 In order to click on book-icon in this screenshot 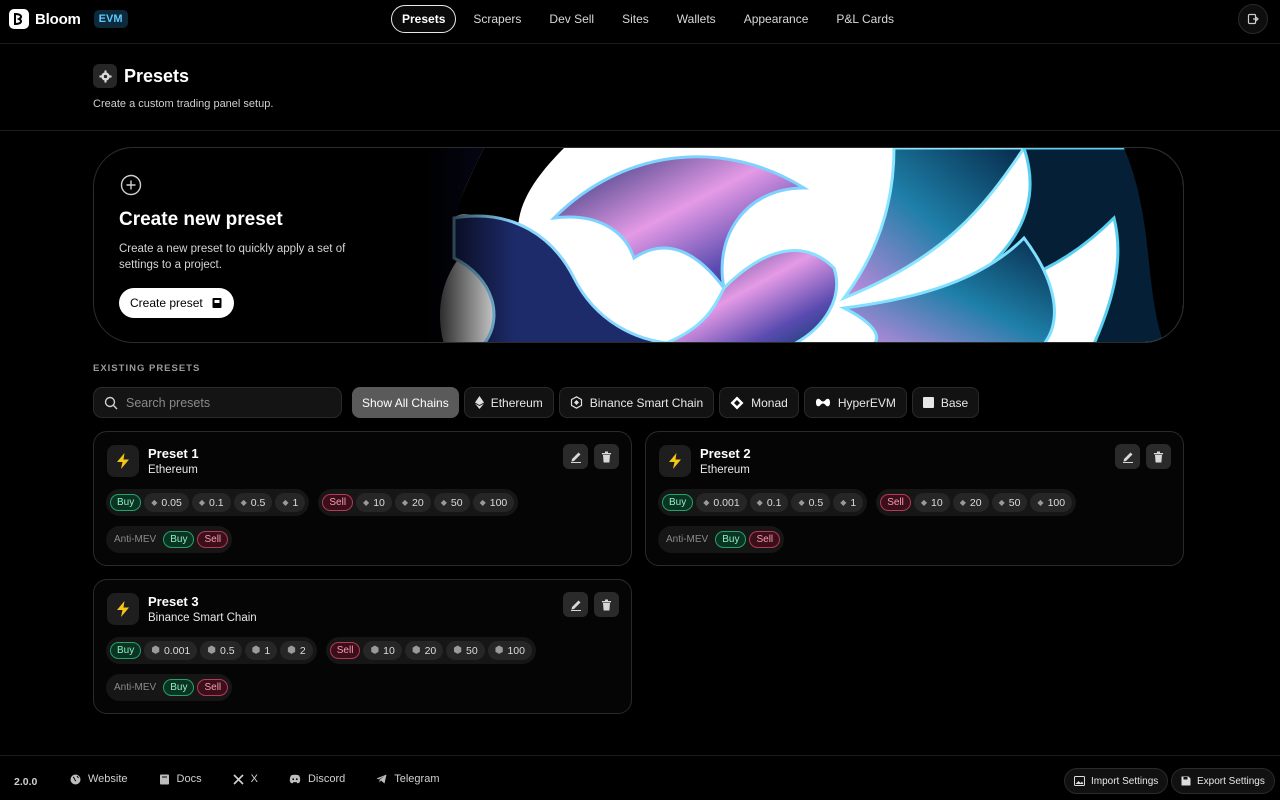, I will do `click(164, 779)`.